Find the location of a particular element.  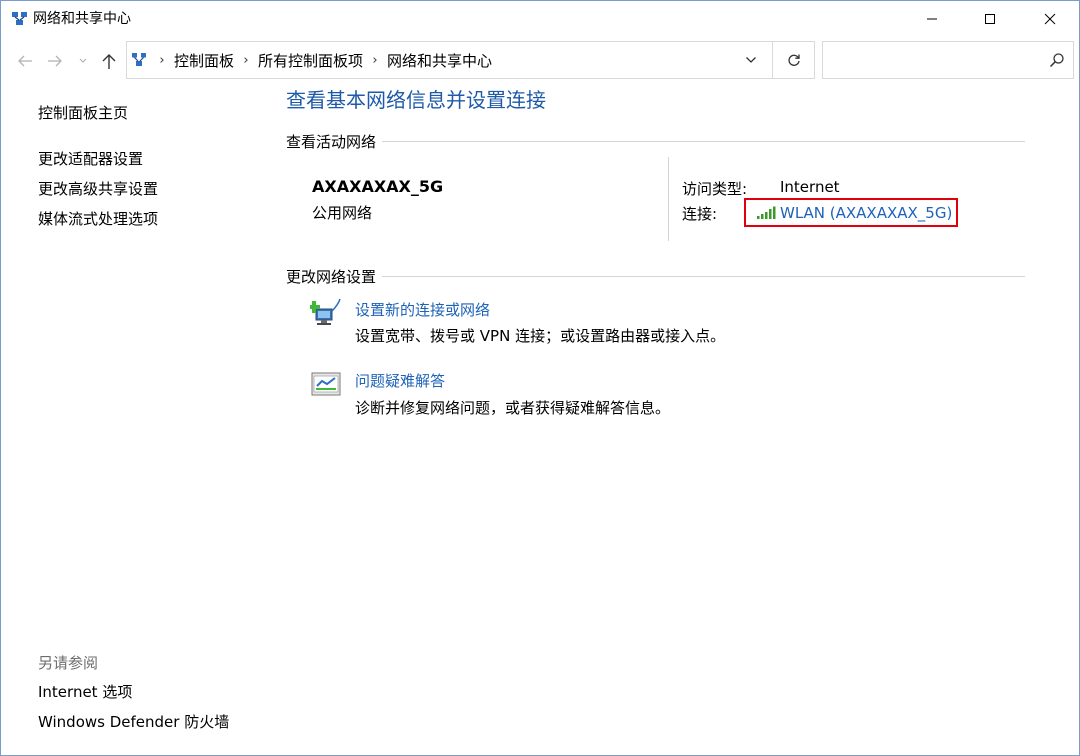

network-setup-icon is located at coordinates (325, 311).